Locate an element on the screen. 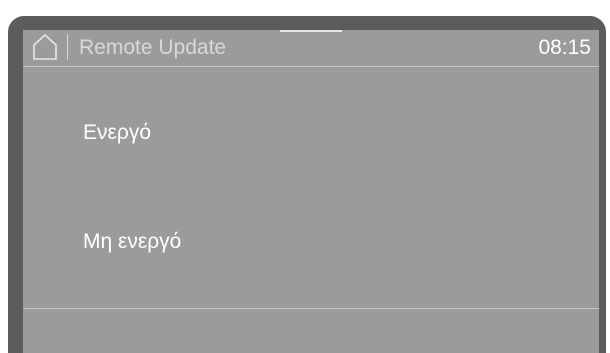 The height and width of the screenshot is (353, 610). header-divider is located at coordinates (67, 47).